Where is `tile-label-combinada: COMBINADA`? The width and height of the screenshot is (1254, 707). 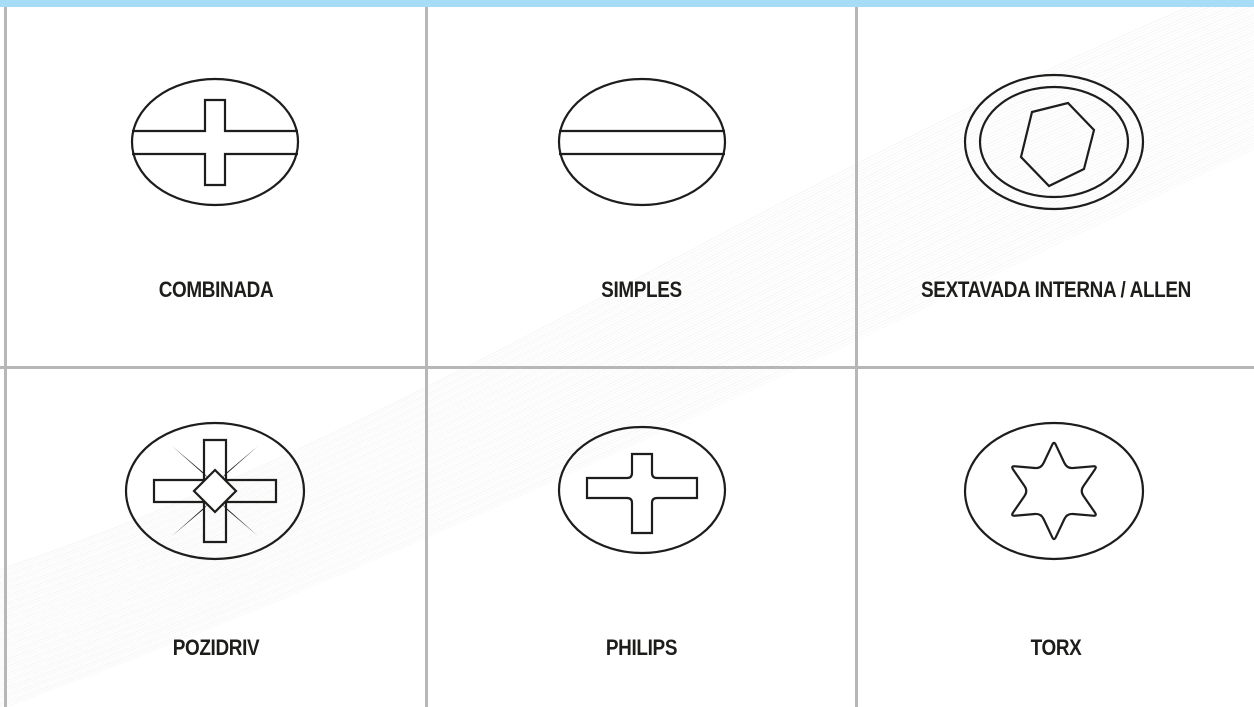 tile-label-combinada: COMBINADA is located at coordinates (216, 289).